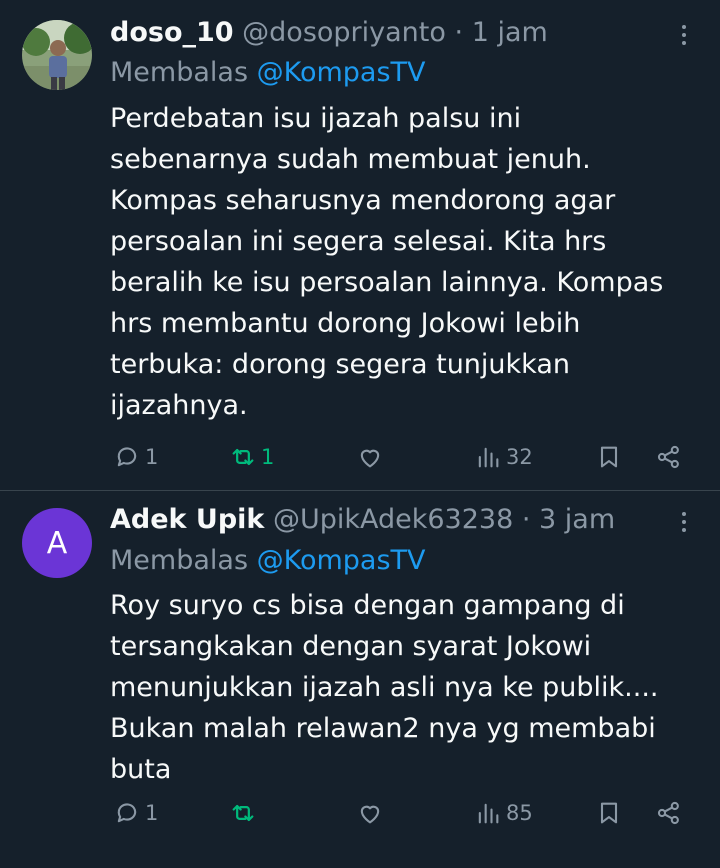 This screenshot has height=868, width=720. What do you see at coordinates (172, 32) in the screenshot?
I see `display-name: doso_10` at bounding box center [172, 32].